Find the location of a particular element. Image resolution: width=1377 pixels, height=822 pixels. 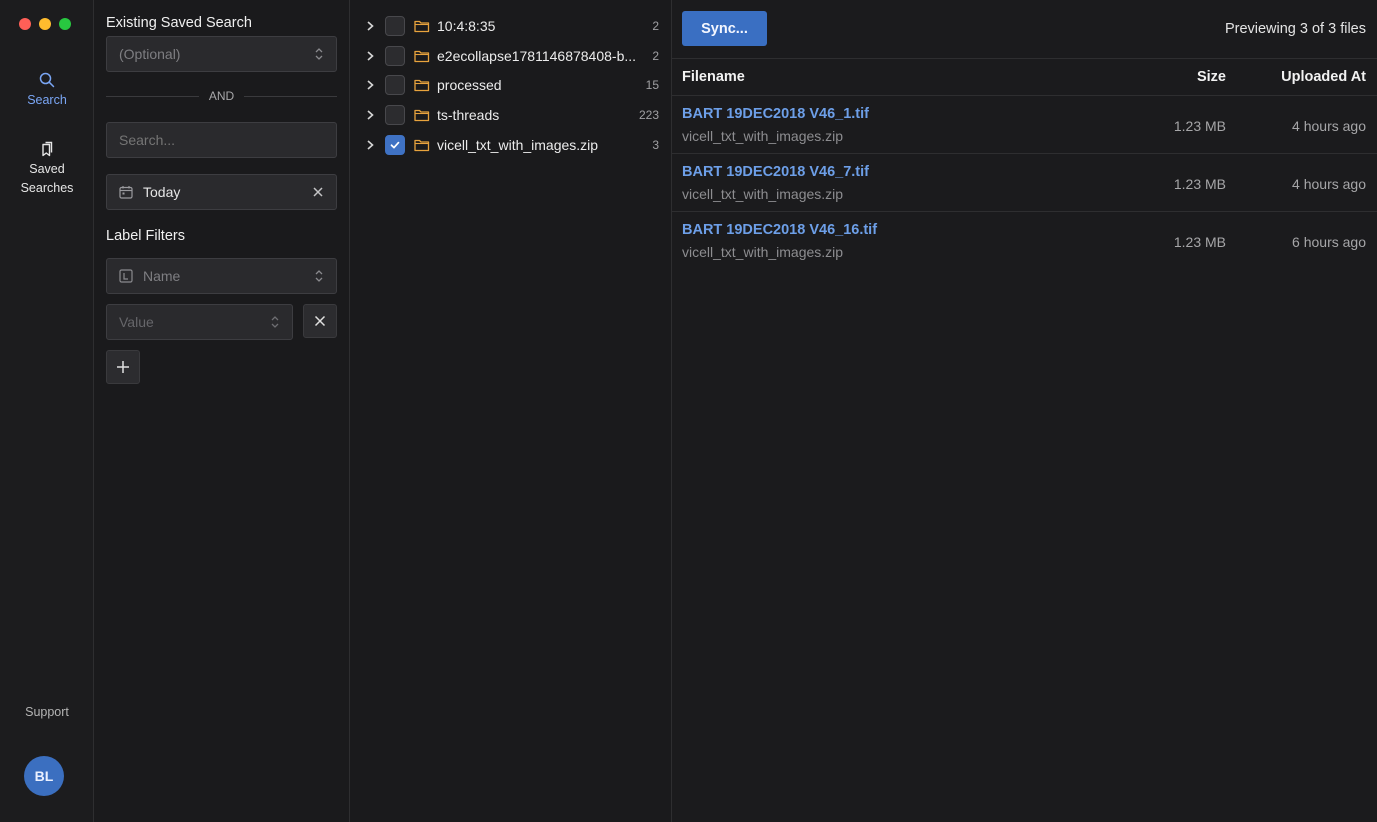

tree-item-count: 3 is located at coordinates (655, 145).